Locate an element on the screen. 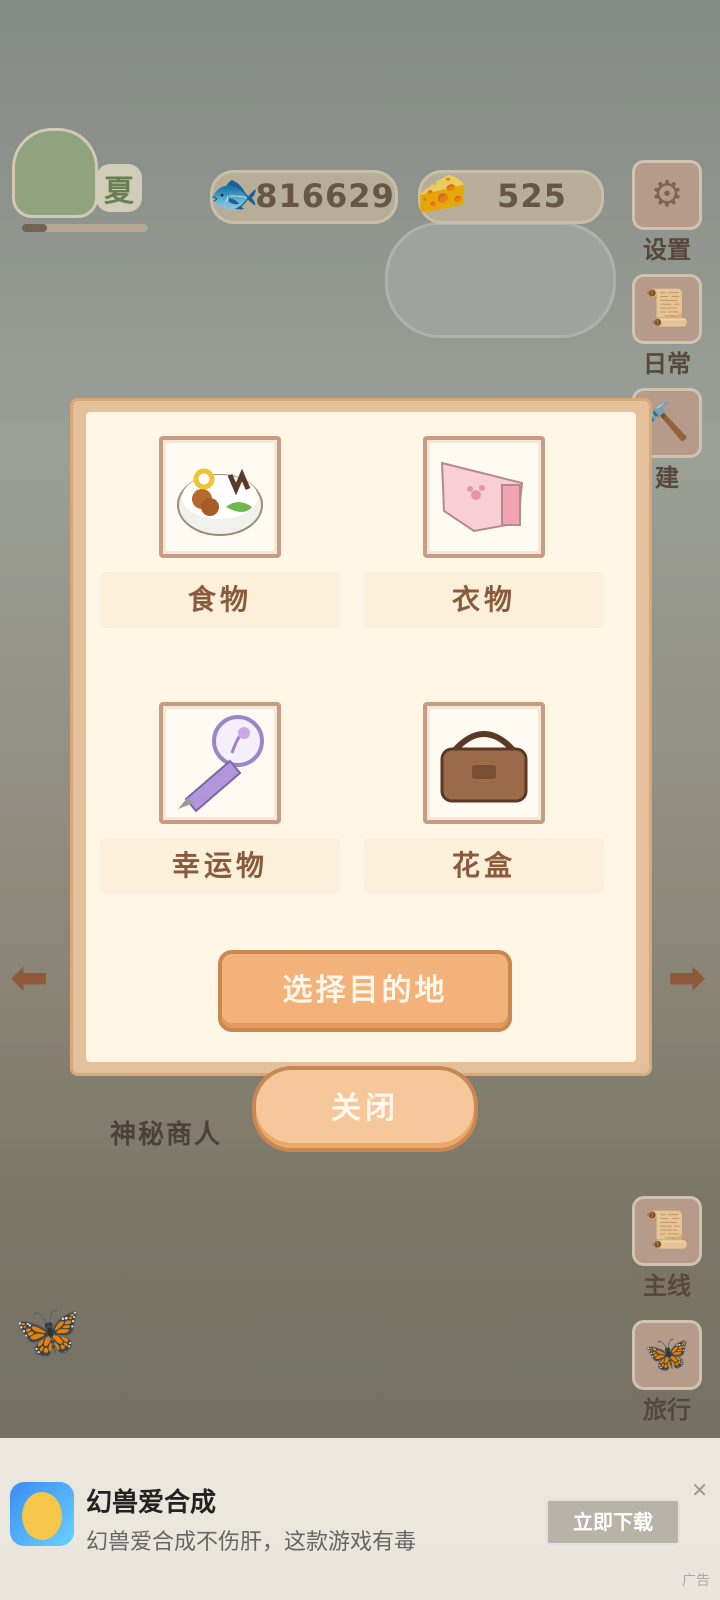 The width and height of the screenshot is (720, 1600). item-label-lucky-charm: 幸运物 is located at coordinates (220, 866).